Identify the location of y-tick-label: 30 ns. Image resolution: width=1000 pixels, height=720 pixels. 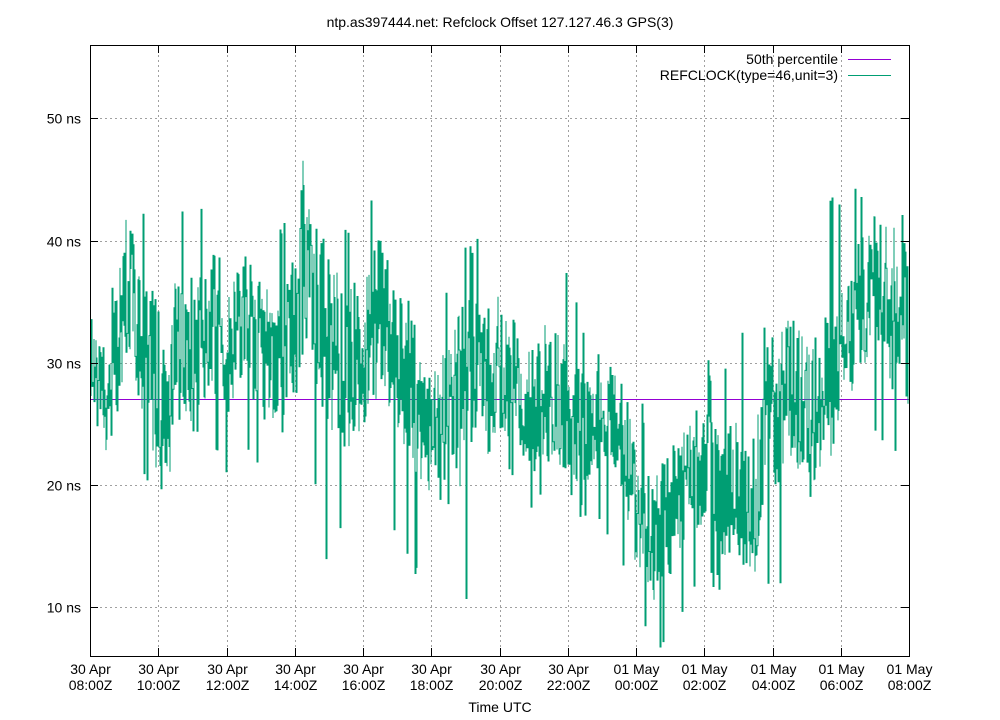
(64, 364).